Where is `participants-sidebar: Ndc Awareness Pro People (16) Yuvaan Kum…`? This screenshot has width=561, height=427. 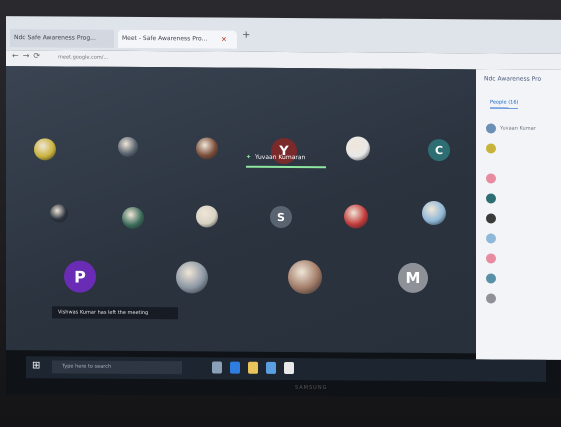 participants-sidebar: Ndc Awareness Pro People (16) Yuvaan Kum… is located at coordinates (518, 214).